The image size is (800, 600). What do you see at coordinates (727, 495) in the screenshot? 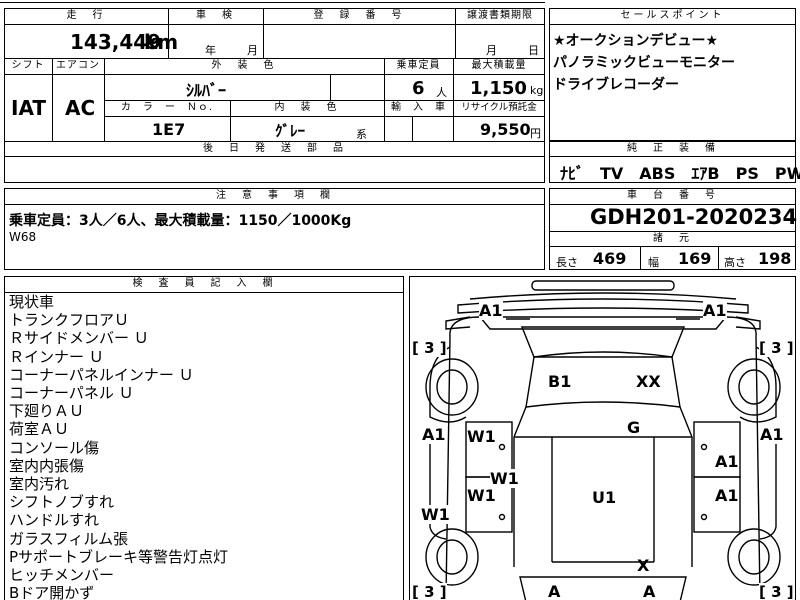
I see `mark-a1-right-lower: A1` at bounding box center [727, 495].